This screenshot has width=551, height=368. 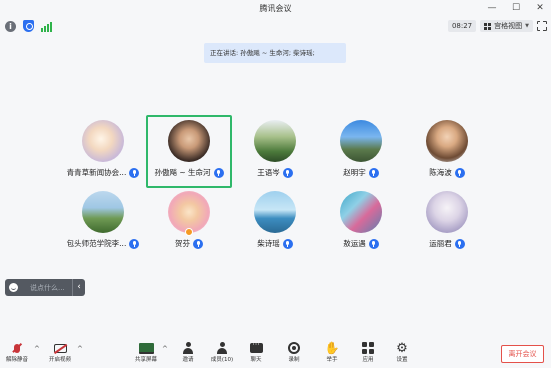 I want to click on participant-tile: 柴诗瑶, so click(x=275, y=226).